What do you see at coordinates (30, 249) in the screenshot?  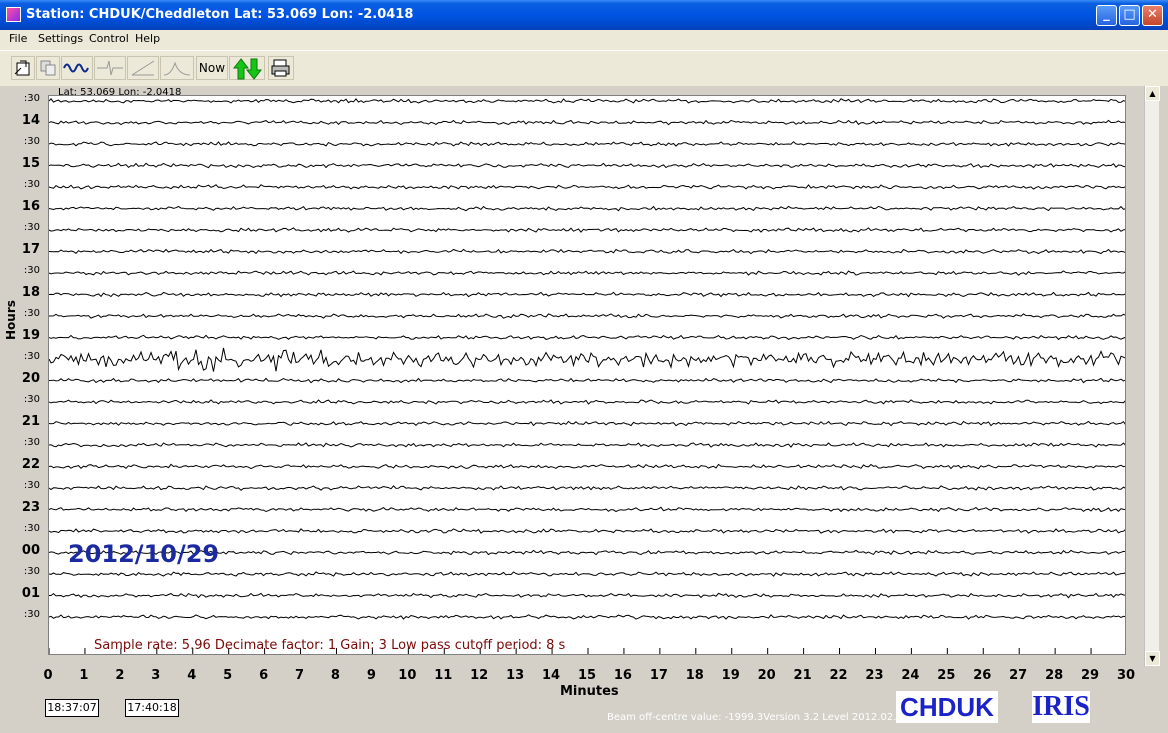 I see `y-hour-label: 17` at bounding box center [30, 249].